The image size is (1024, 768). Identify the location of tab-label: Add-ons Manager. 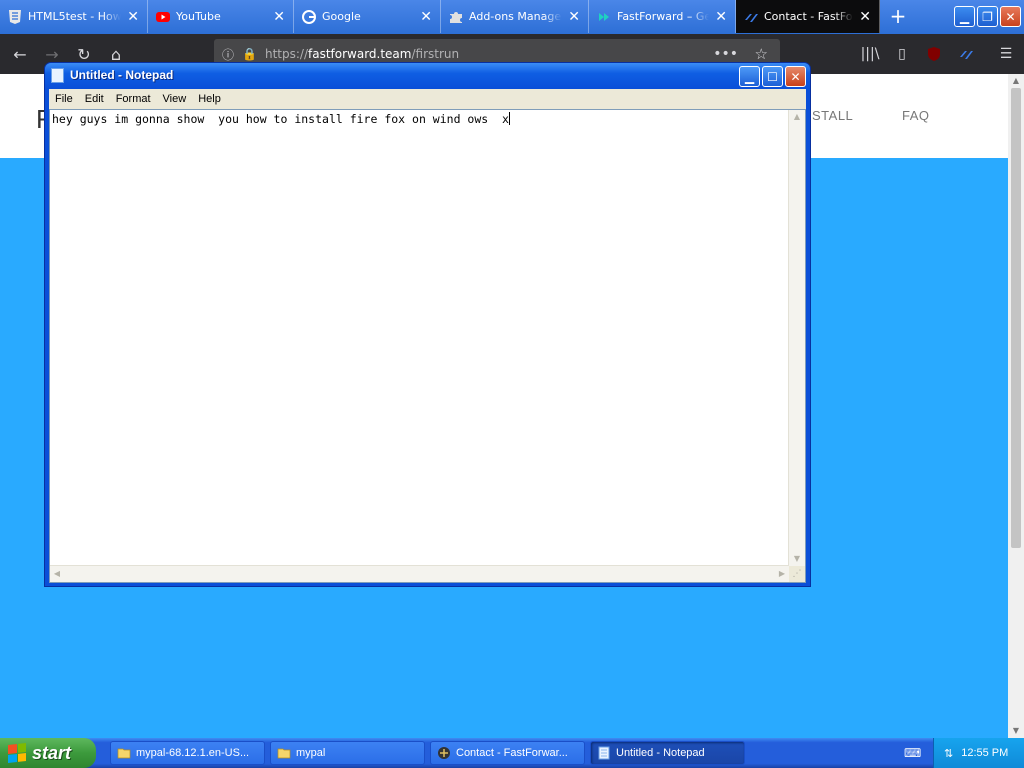
(516, 16).